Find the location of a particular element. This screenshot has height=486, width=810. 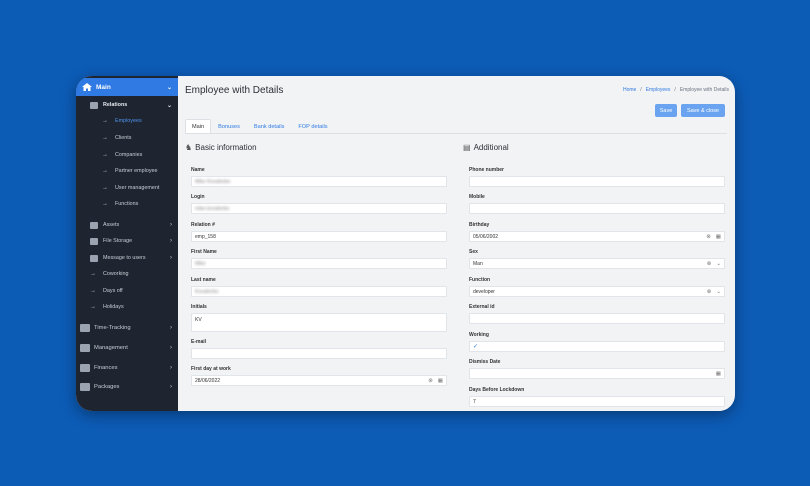

email-field is located at coordinates (319, 353).